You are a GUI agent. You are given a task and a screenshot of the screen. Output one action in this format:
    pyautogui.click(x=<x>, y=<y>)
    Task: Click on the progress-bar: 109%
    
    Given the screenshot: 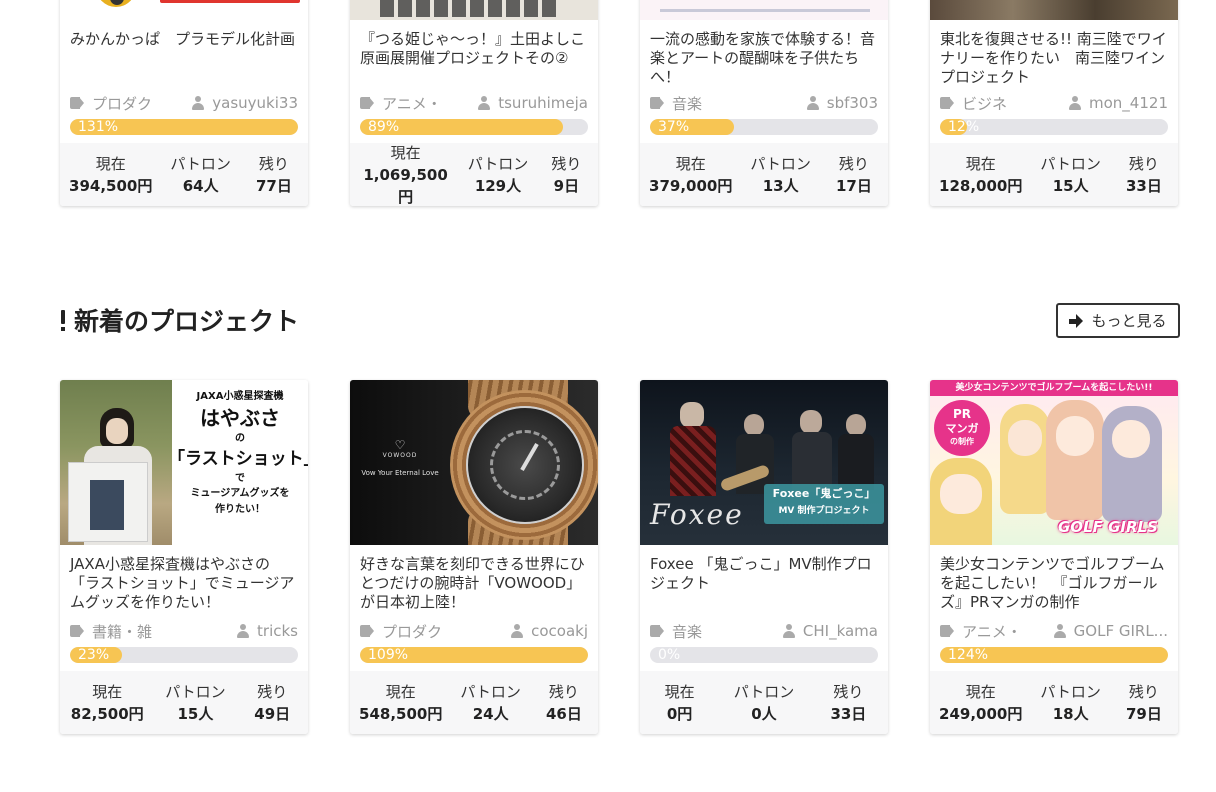 What is the action you would take?
    pyautogui.click(x=474, y=655)
    